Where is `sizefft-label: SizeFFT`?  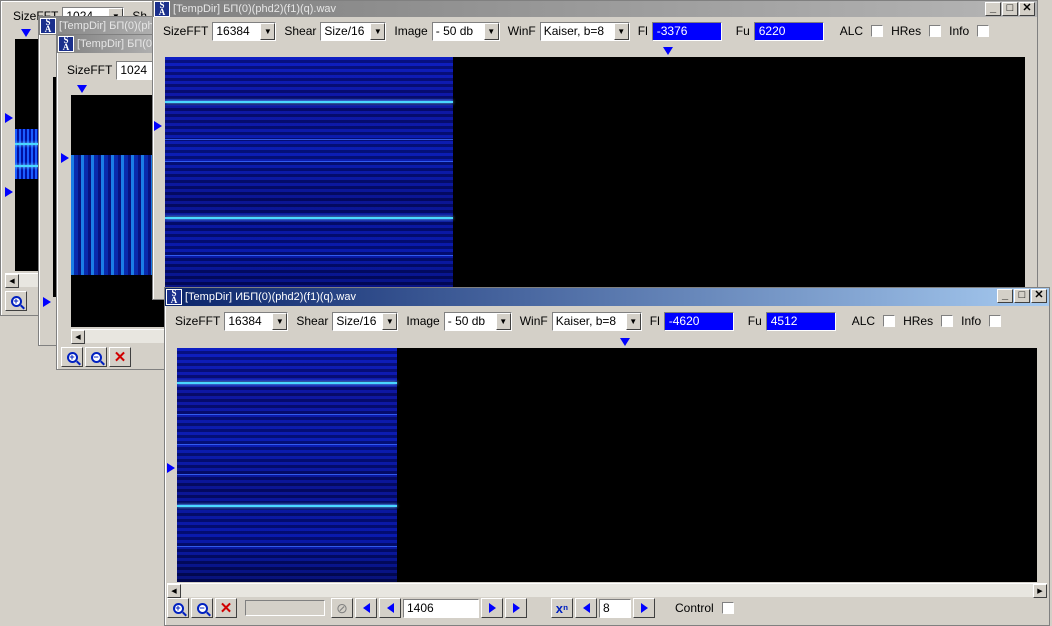 sizefft-label: SizeFFT is located at coordinates (90, 70).